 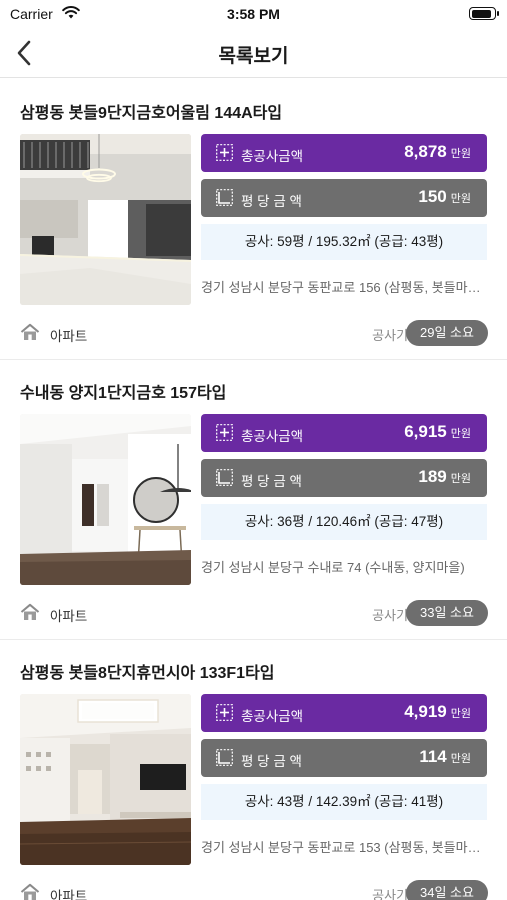 I want to click on unit-cost-value: 189 만원, so click(x=444, y=477).